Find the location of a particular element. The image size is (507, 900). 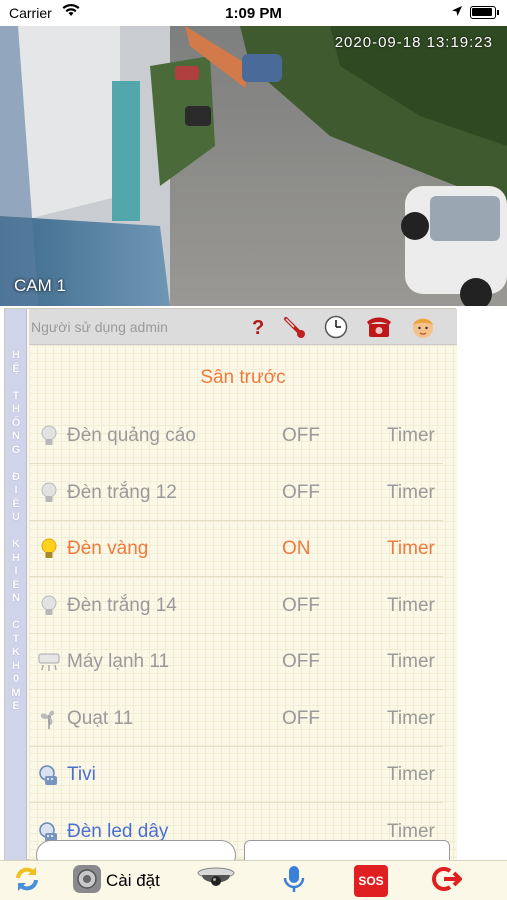

user-face-icon is located at coordinates (423, 327).